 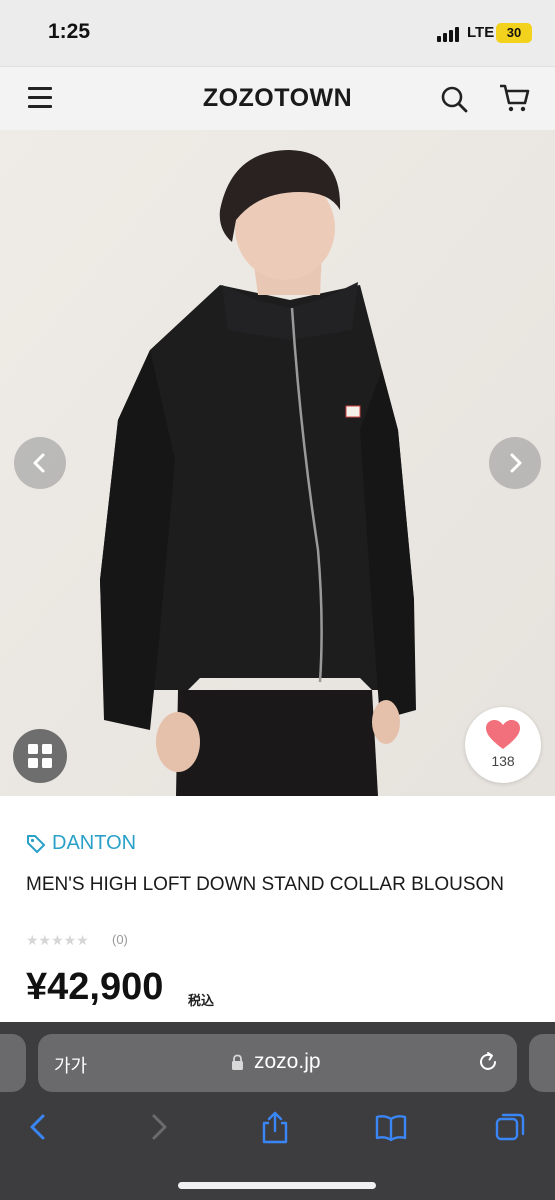 What do you see at coordinates (201, 1000) in the screenshot?
I see `tax-label: 税込` at bounding box center [201, 1000].